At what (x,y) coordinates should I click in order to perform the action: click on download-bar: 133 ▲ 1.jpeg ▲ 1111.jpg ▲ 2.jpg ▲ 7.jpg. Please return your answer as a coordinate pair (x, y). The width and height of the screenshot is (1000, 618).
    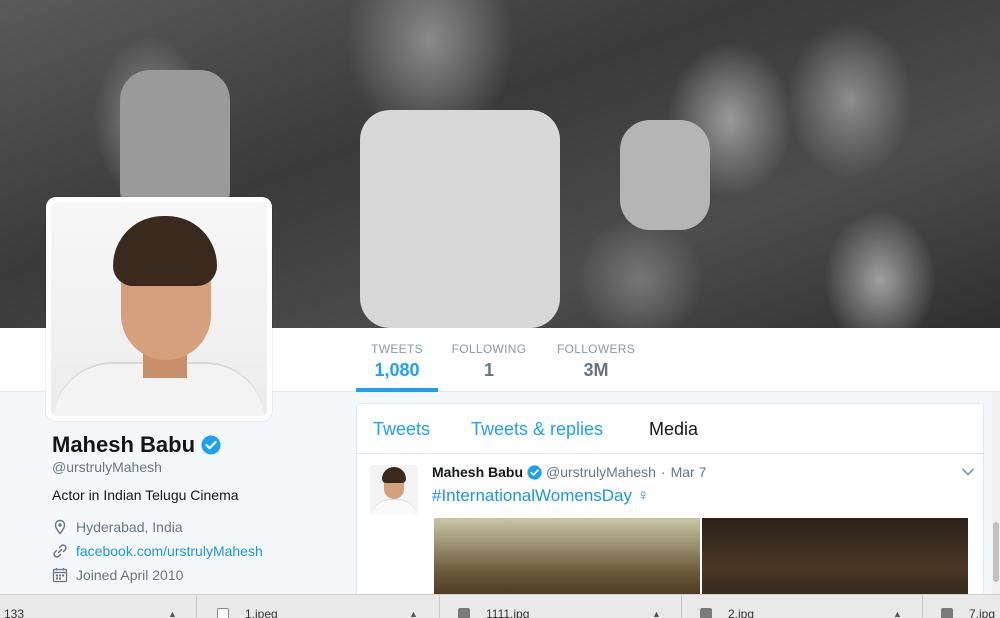
    Looking at the image, I should click on (500, 606).